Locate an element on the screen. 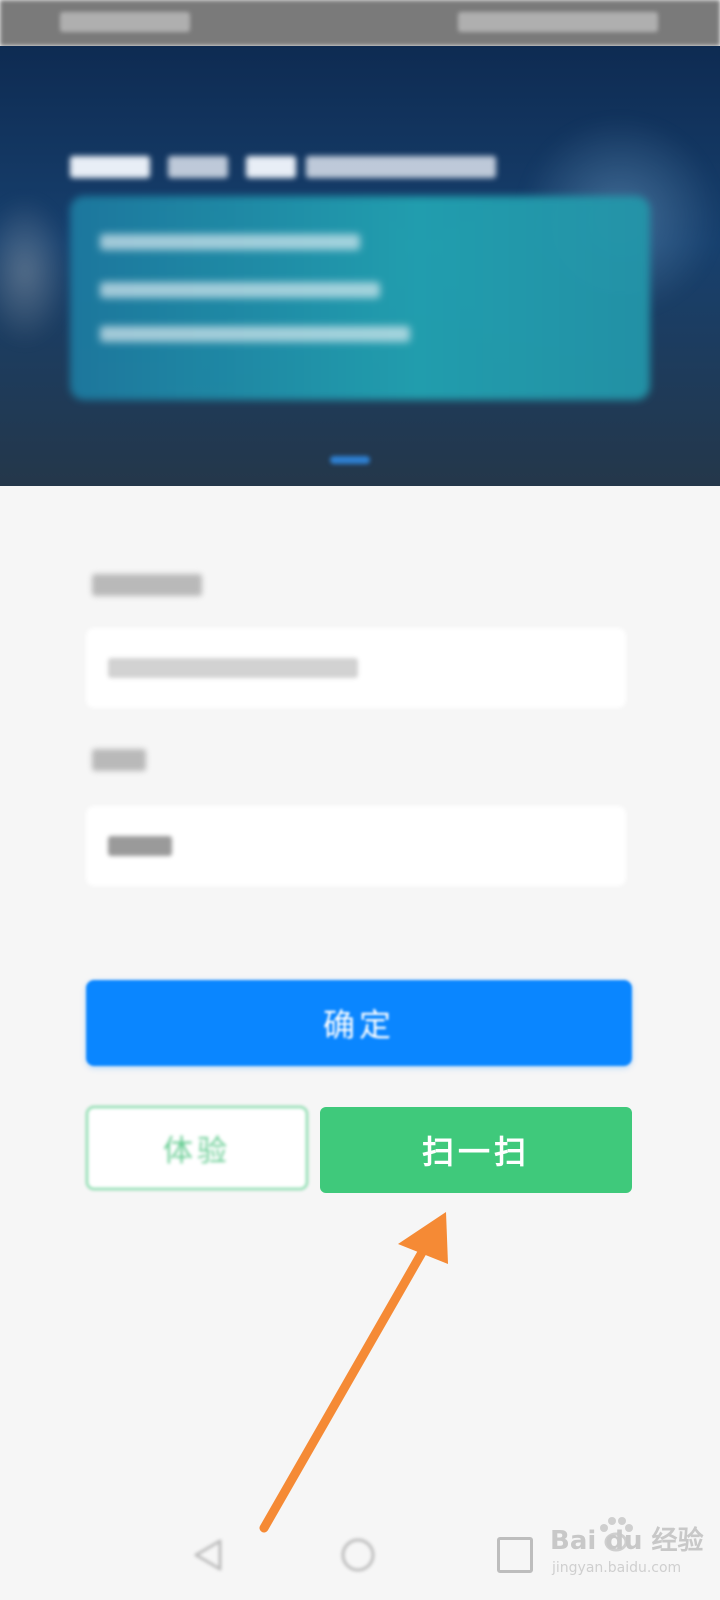 Image resolution: width=720 pixels, height=1600 pixels. port-input-field is located at coordinates (356, 846).